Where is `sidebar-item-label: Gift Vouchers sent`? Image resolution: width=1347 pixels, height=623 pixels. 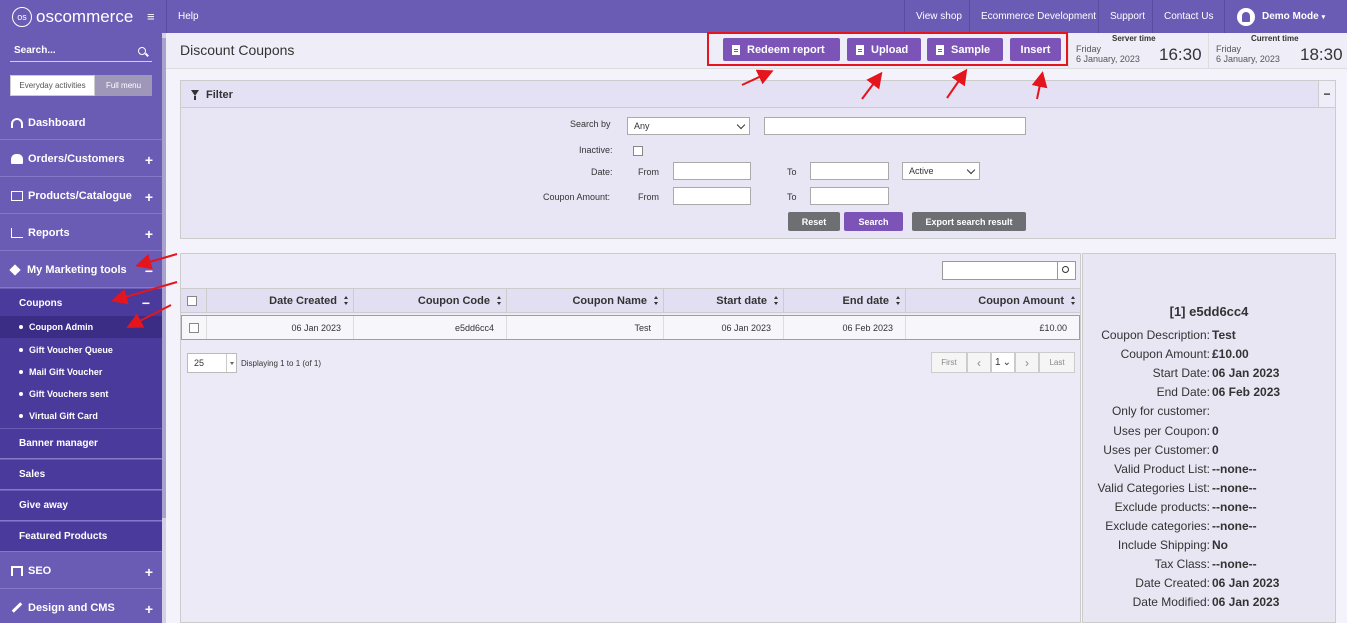
sidebar-item-label: Gift Vouchers sent is located at coordinates (69, 394).